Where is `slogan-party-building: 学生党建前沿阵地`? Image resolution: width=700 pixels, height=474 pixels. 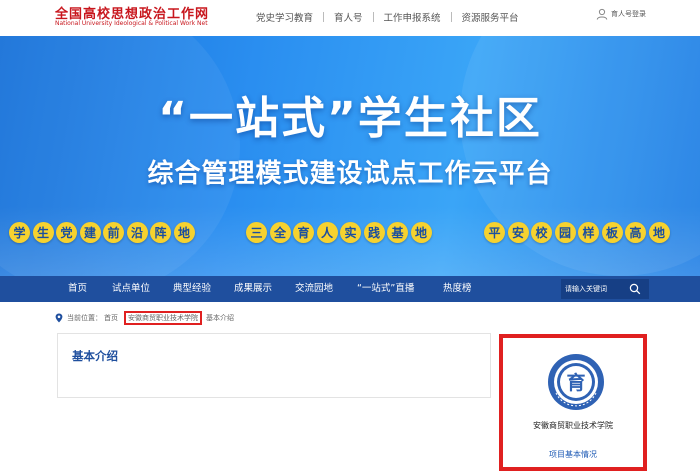
slogan-party-building: 学生党建前沿阵地 is located at coordinates (103, 232).